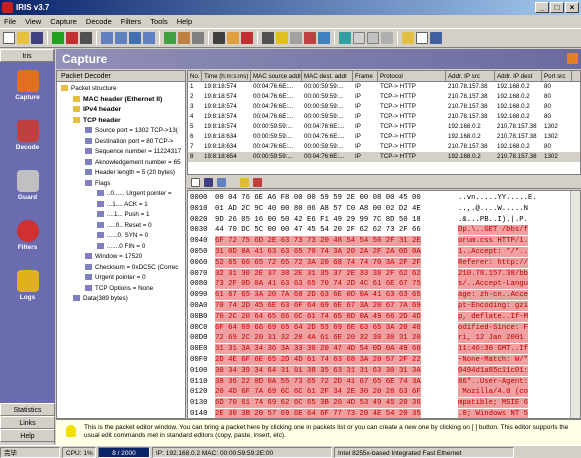 This screenshot has width=581, height=458. I want to click on tree-node: Aknowledgement number = 65, so click(133, 162).